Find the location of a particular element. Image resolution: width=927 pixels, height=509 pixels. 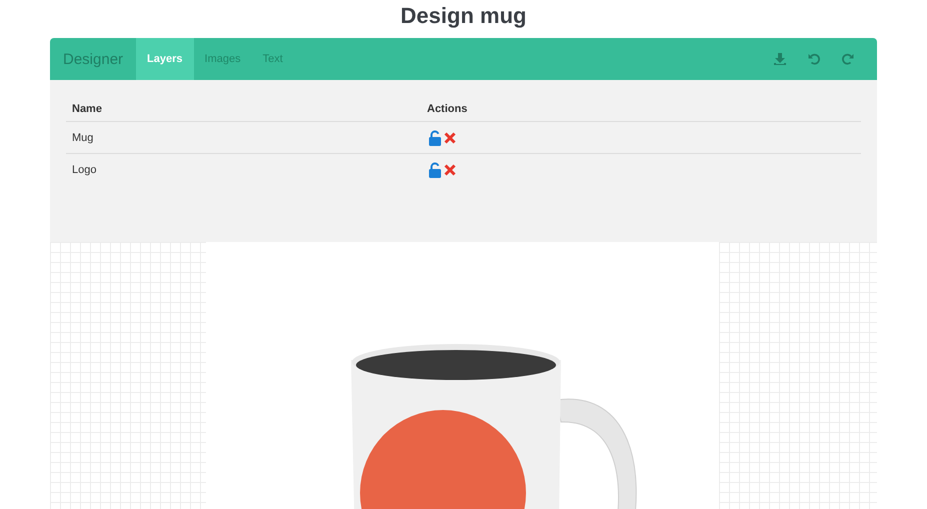

toolbar-tab: Layers is located at coordinates (165, 59).